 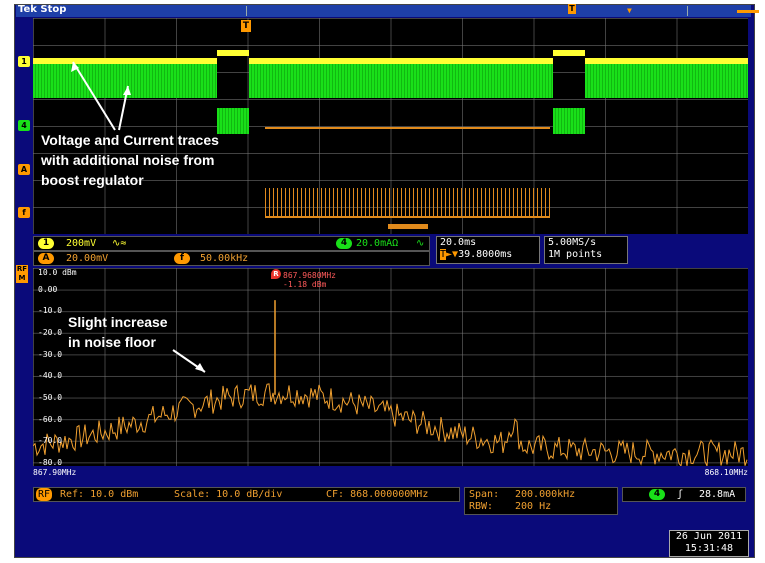 What do you see at coordinates (182, 258) in the screenshot?
I see `f-badge: f` at bounding box center [182, 258].